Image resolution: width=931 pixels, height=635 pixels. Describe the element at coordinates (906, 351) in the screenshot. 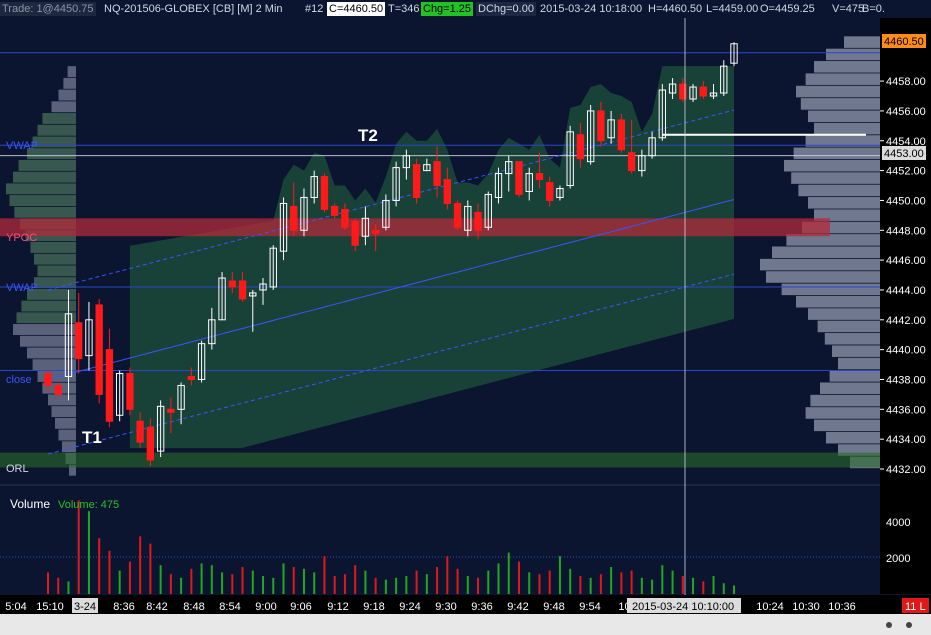

I see `price-tick-label: 4440.00` at that location.